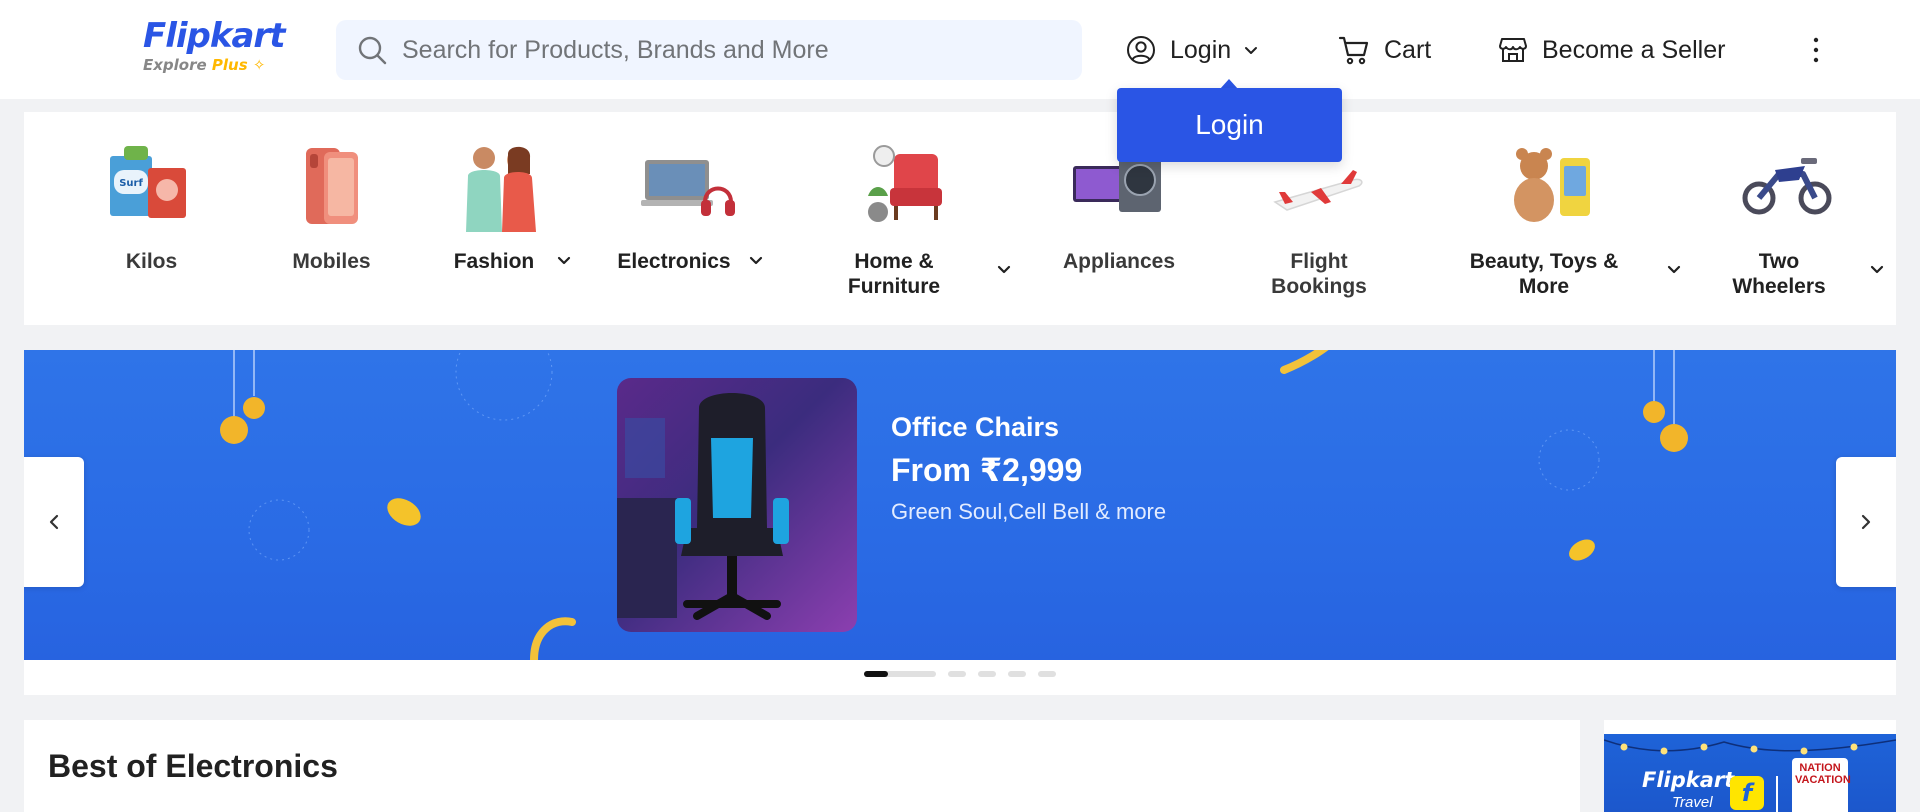 The width and height of the screenshot is (1920, 812). Describe the element at coordinates (1692, 802) in the screenshot. I see `ad-brand-sub: Travel` at that location.